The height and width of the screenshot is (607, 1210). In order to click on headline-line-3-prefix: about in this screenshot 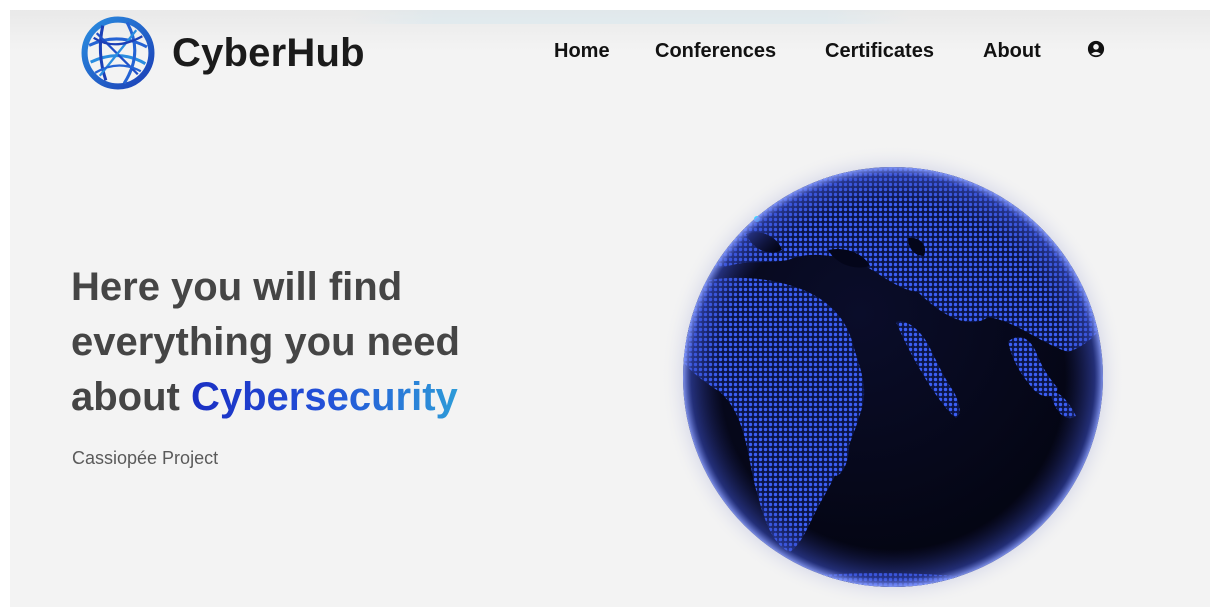, I will do `click(131, 397)`.